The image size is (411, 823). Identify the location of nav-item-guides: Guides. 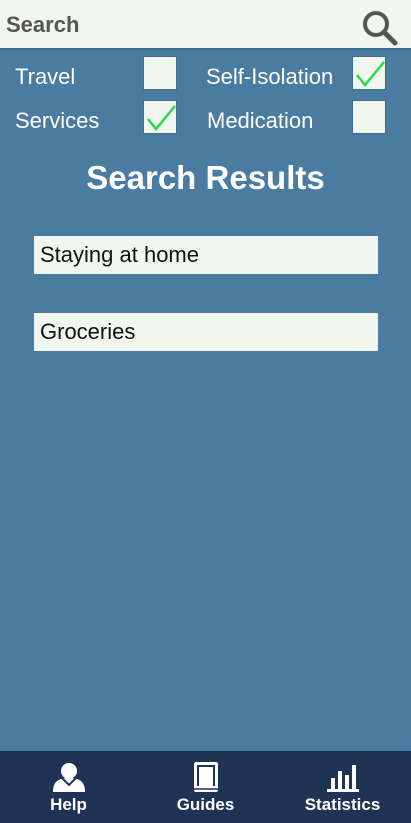
(205, 787).